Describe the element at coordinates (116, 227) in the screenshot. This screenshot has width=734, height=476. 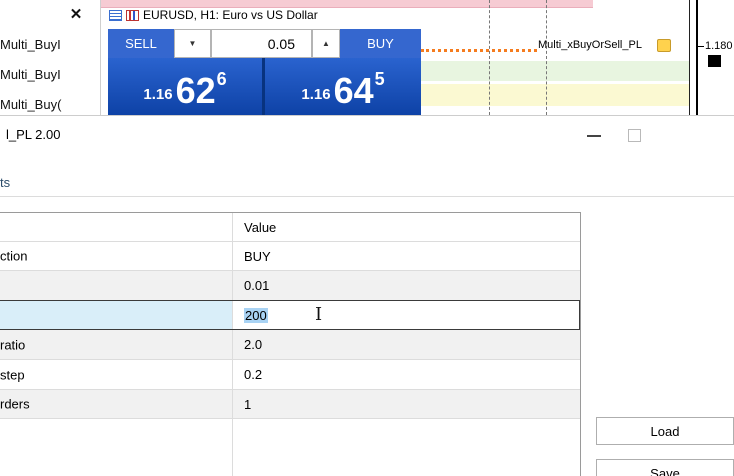
I see `header-variable-cell` at that location.